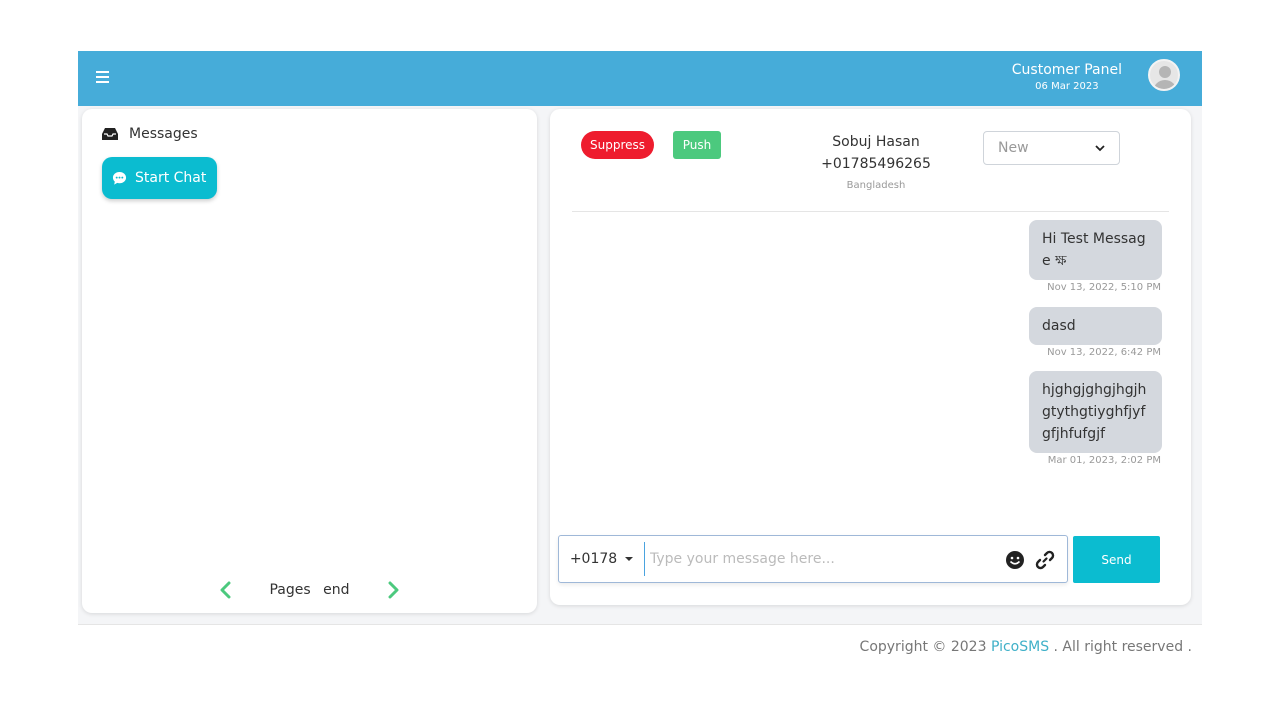  Describe the element at coordinates (163, 134) in the screenshot. I see `messages-title: Messages` at that location.